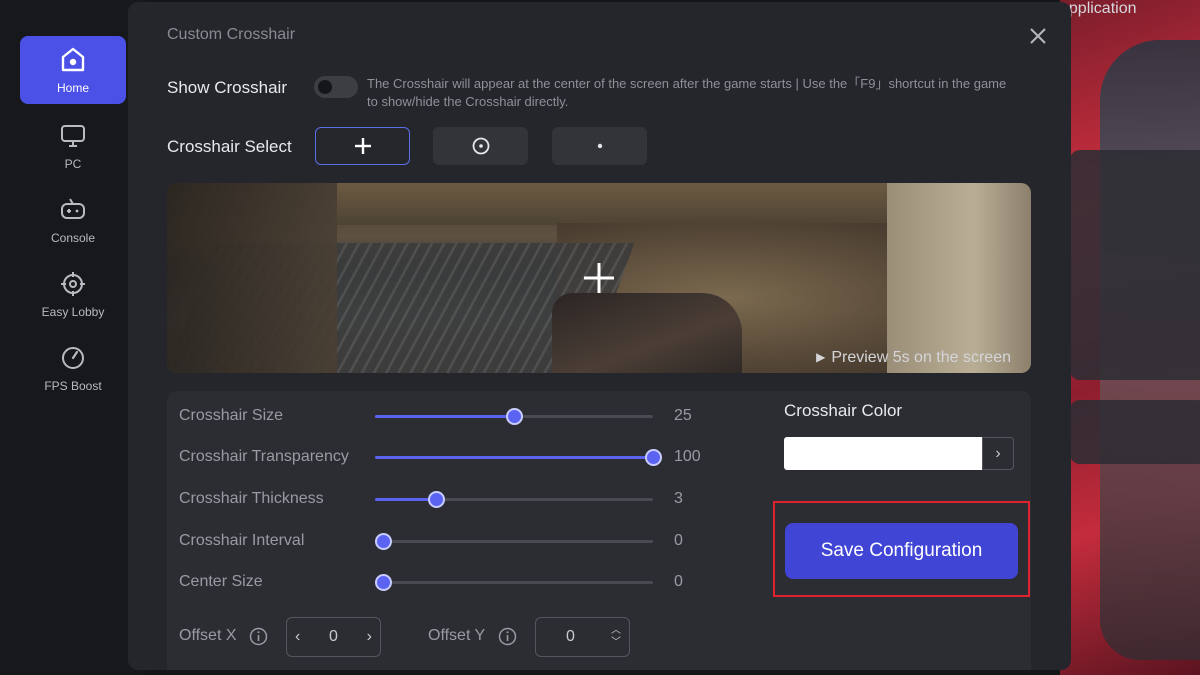 The width and height of the screenshot is (1200, 675). Describe the element at coordinates (325, 87) in the screenshot. I see `toggle-knob` at that location.